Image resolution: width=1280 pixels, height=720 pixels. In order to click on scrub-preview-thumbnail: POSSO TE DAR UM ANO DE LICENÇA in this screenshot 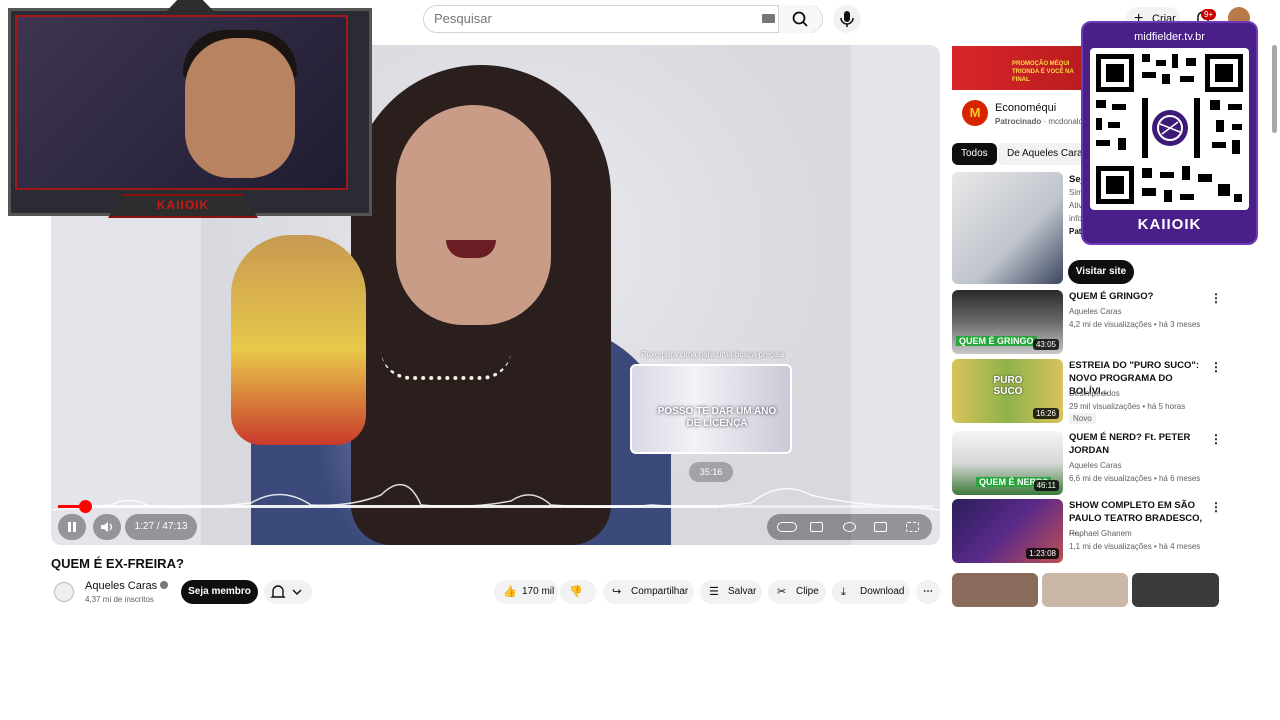, I will do `click(711, 409)`.